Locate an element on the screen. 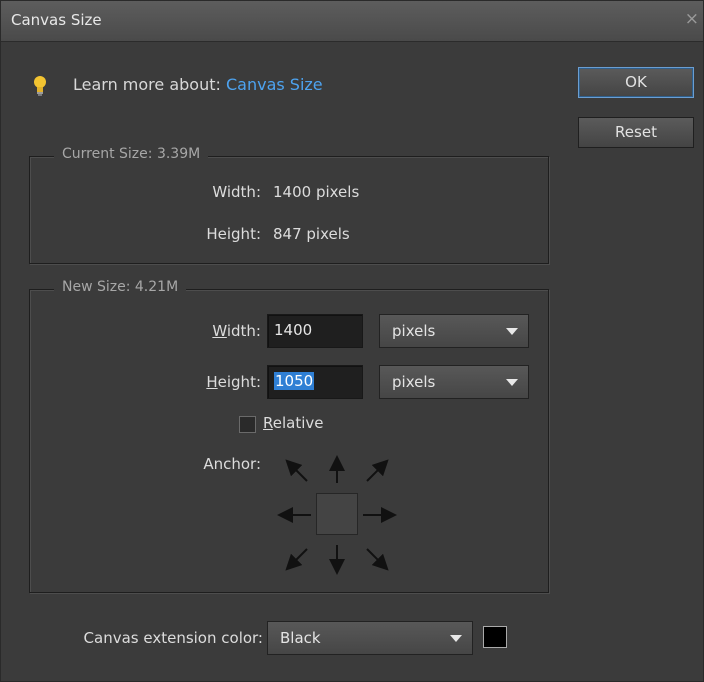 The height and width of the screenshot is (682, 704). extension-color-value: Black is located at coordinates (300, 638).